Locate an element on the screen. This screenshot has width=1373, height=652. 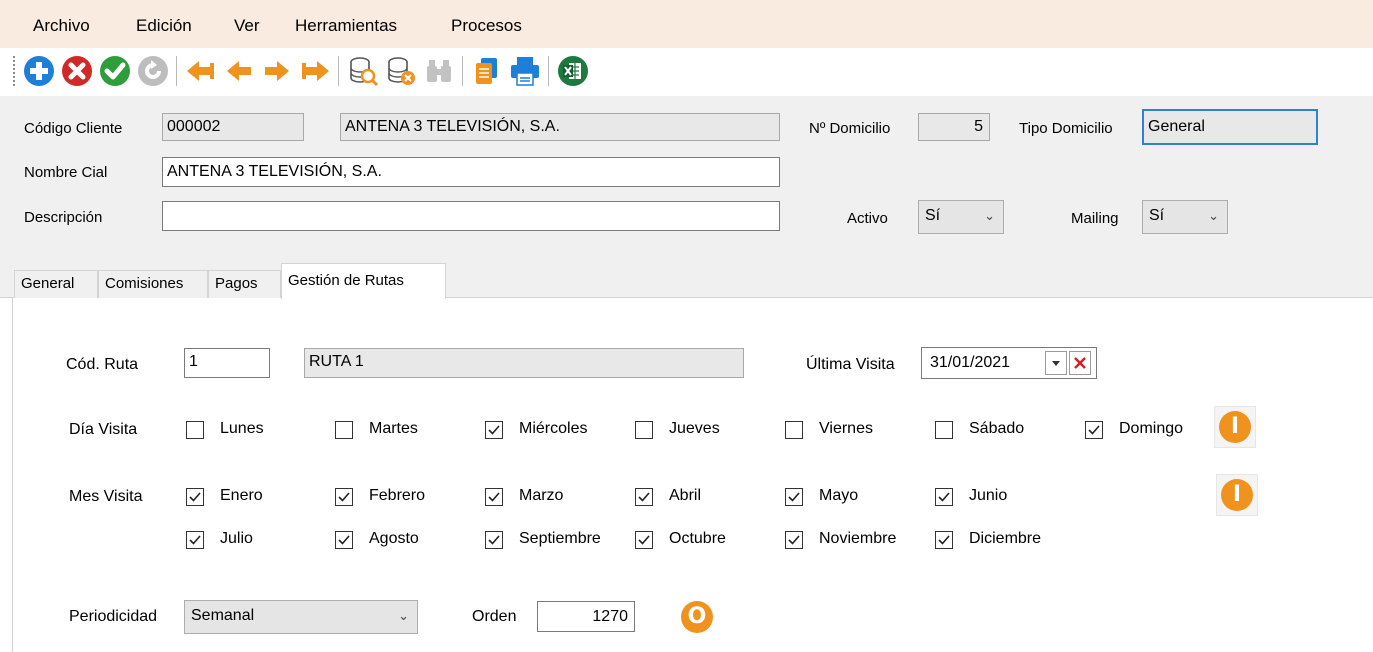
previous-icon is located at coordinates (239, 71).